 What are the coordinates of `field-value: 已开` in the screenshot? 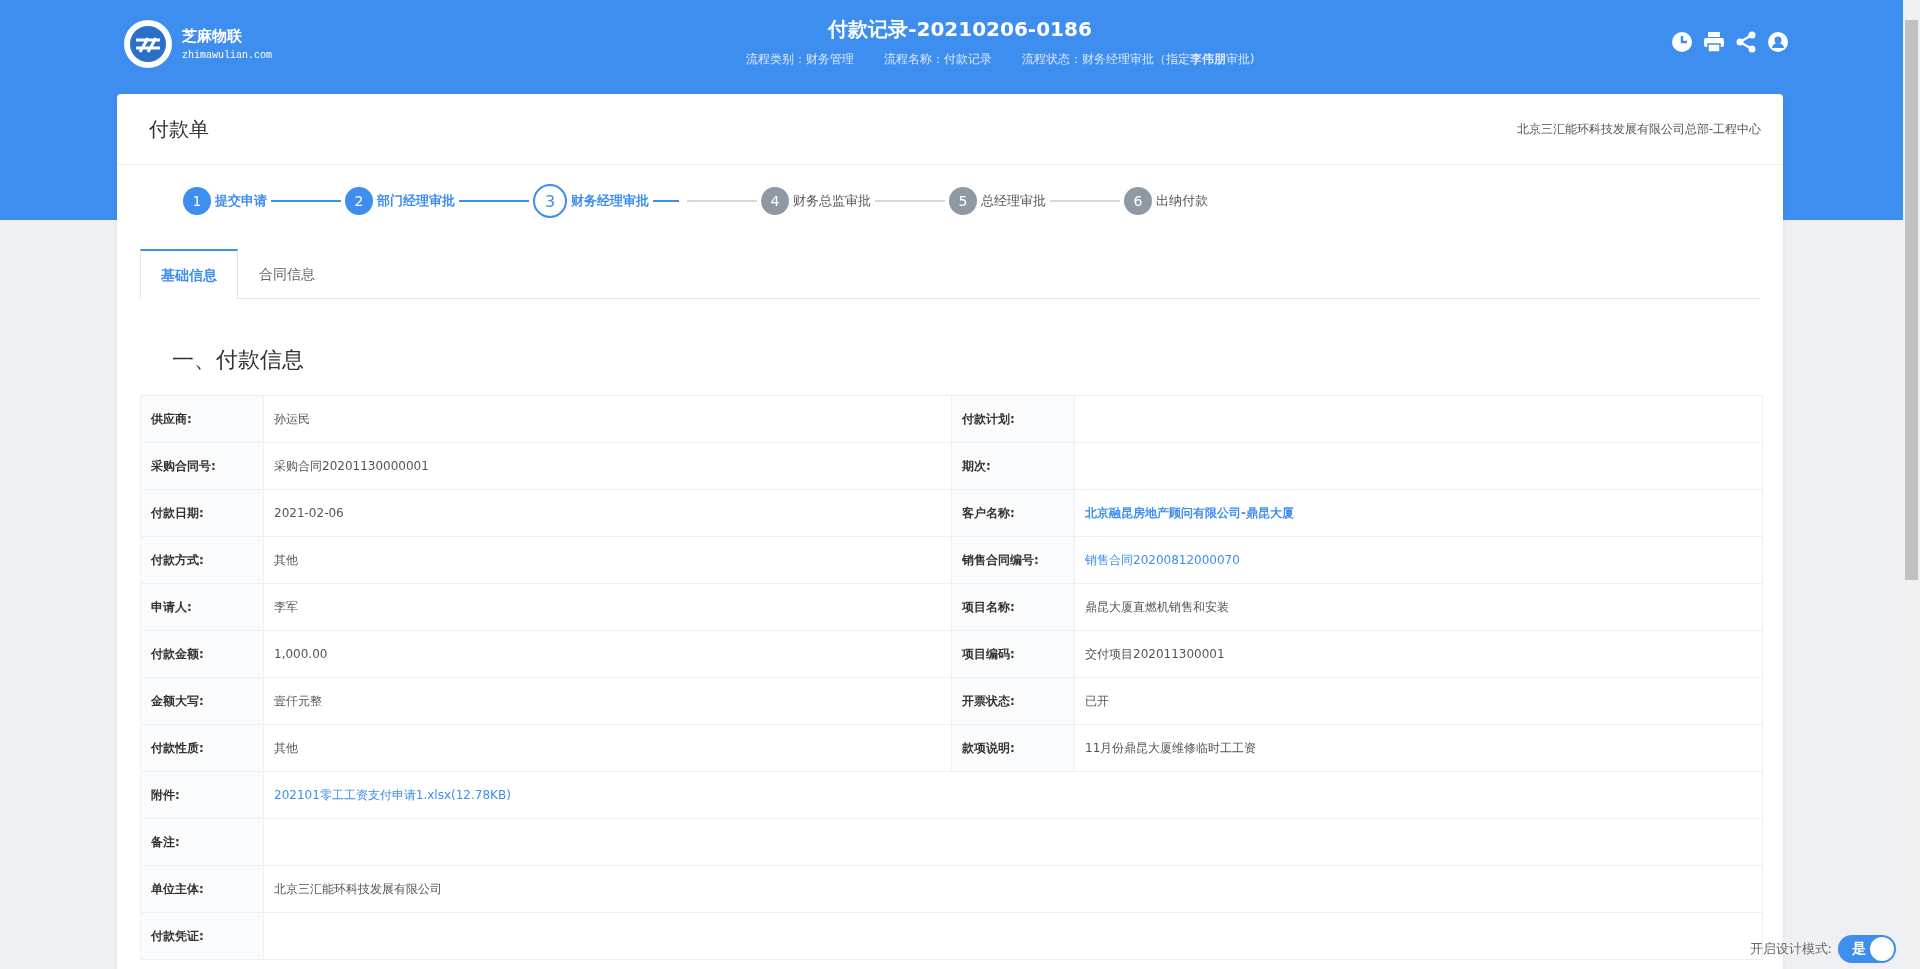 It's located at (1418, 701).